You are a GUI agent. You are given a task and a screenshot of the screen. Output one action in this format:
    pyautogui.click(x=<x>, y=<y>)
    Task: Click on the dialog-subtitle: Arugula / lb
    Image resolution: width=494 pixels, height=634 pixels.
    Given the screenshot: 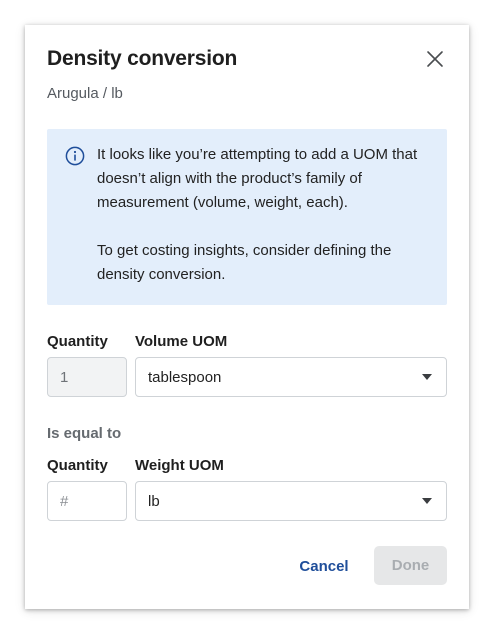 What is the action you would take?
    pyautogui.click(x=85, y=93)
    